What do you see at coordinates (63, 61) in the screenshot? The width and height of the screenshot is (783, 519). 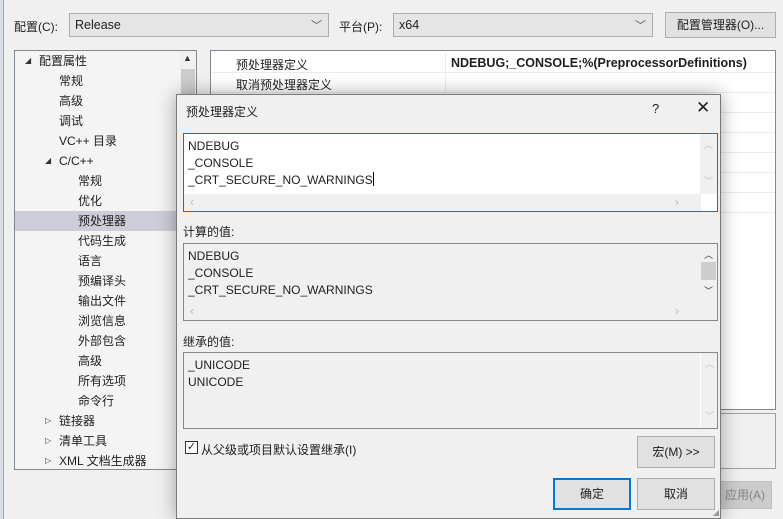 I see `tree-item-label: 配置属性` at bounding box center [63, 61].